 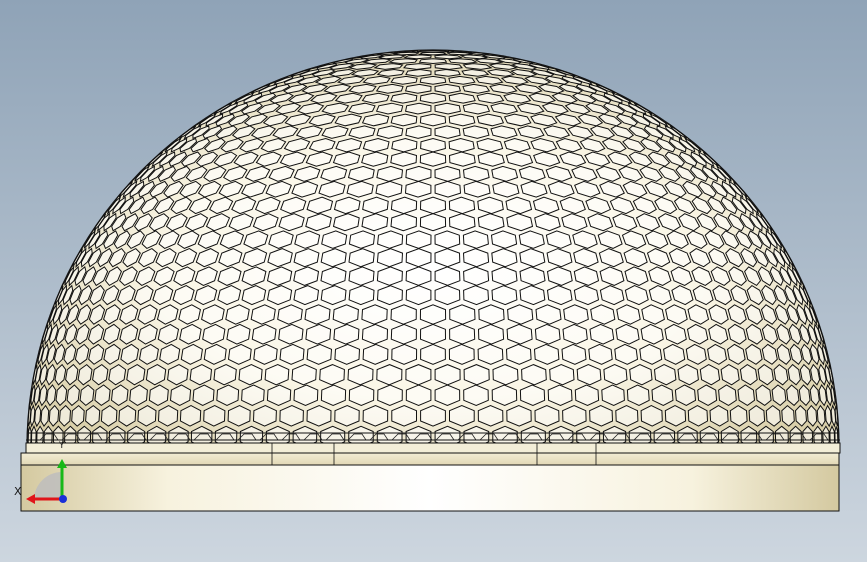 I want to click on base-plate, so click(x=430, y=488).